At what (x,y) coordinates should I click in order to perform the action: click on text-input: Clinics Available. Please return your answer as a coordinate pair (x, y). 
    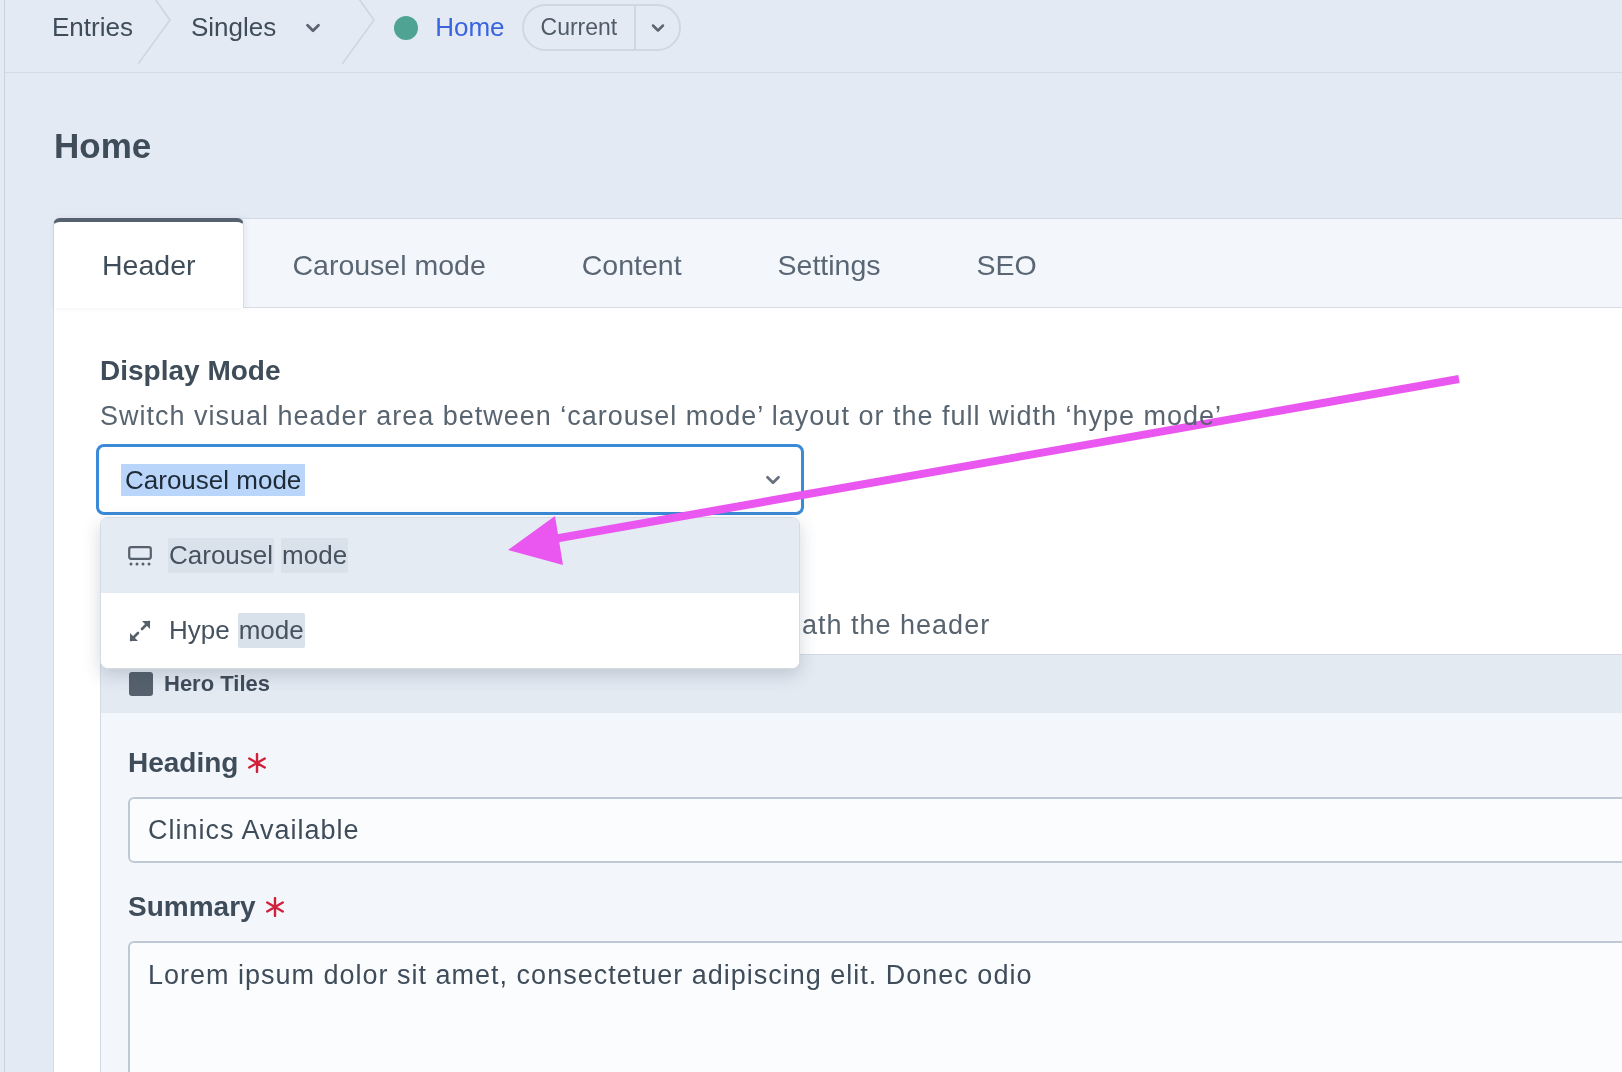
    Looking at the image, I should click on (875, 830).